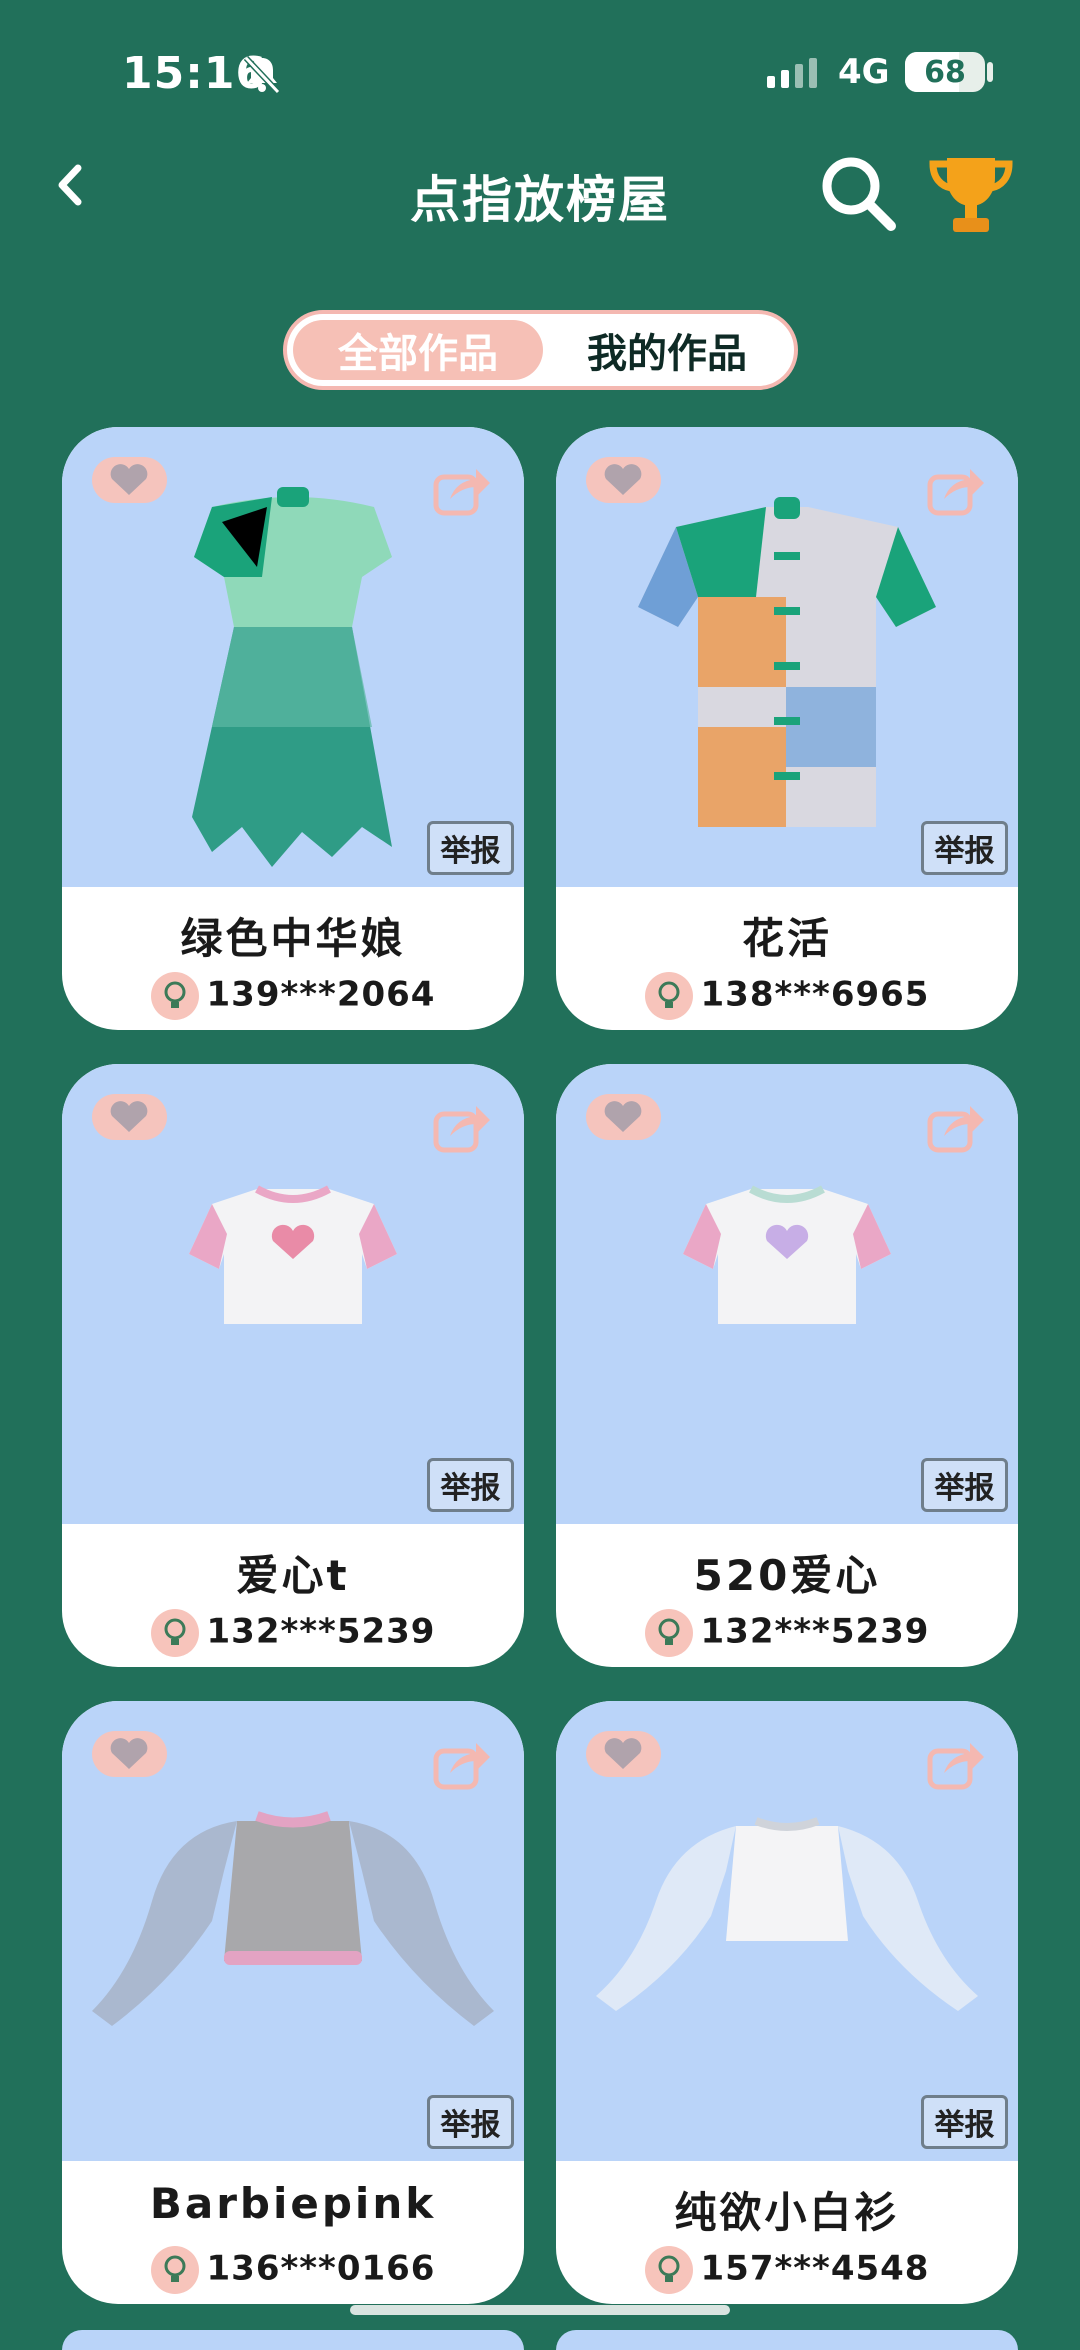  I want to click on author: 136***0166, so click(293, 2270).